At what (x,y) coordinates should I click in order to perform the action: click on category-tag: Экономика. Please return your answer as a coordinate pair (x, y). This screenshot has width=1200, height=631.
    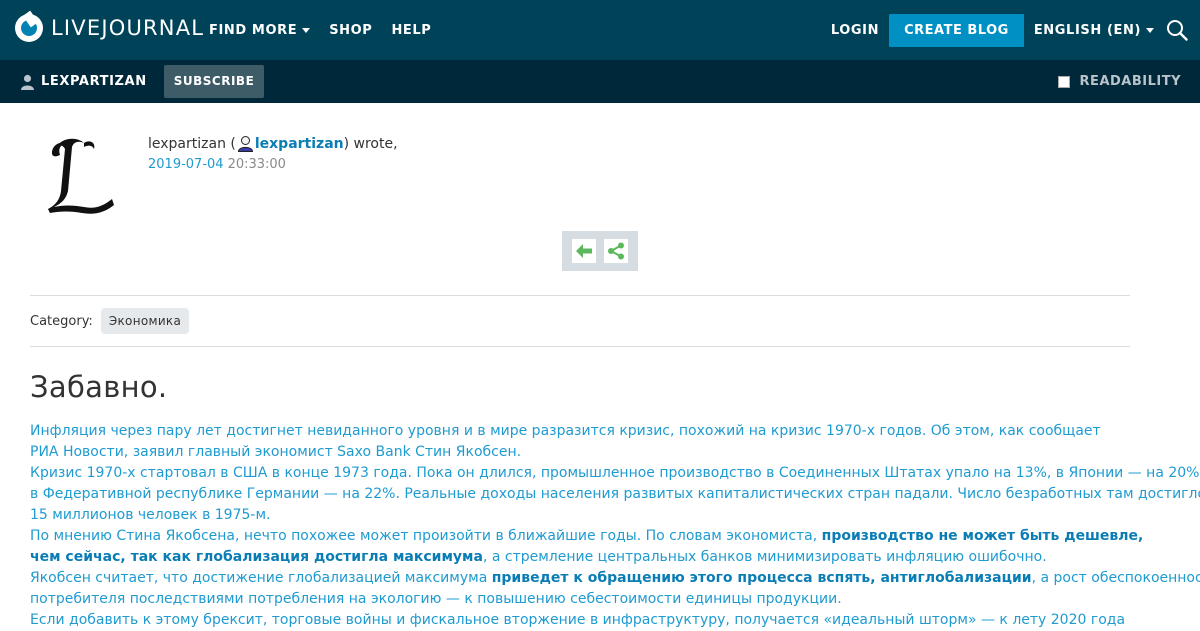
    Looking at the image, I should click on (145, 321).